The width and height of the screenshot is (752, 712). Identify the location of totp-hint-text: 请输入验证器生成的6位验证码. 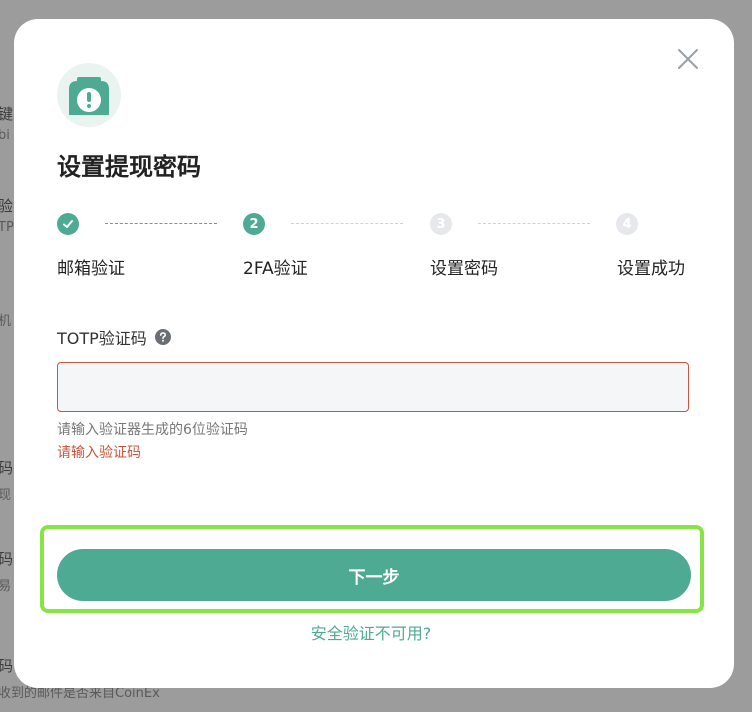
(152, 430).